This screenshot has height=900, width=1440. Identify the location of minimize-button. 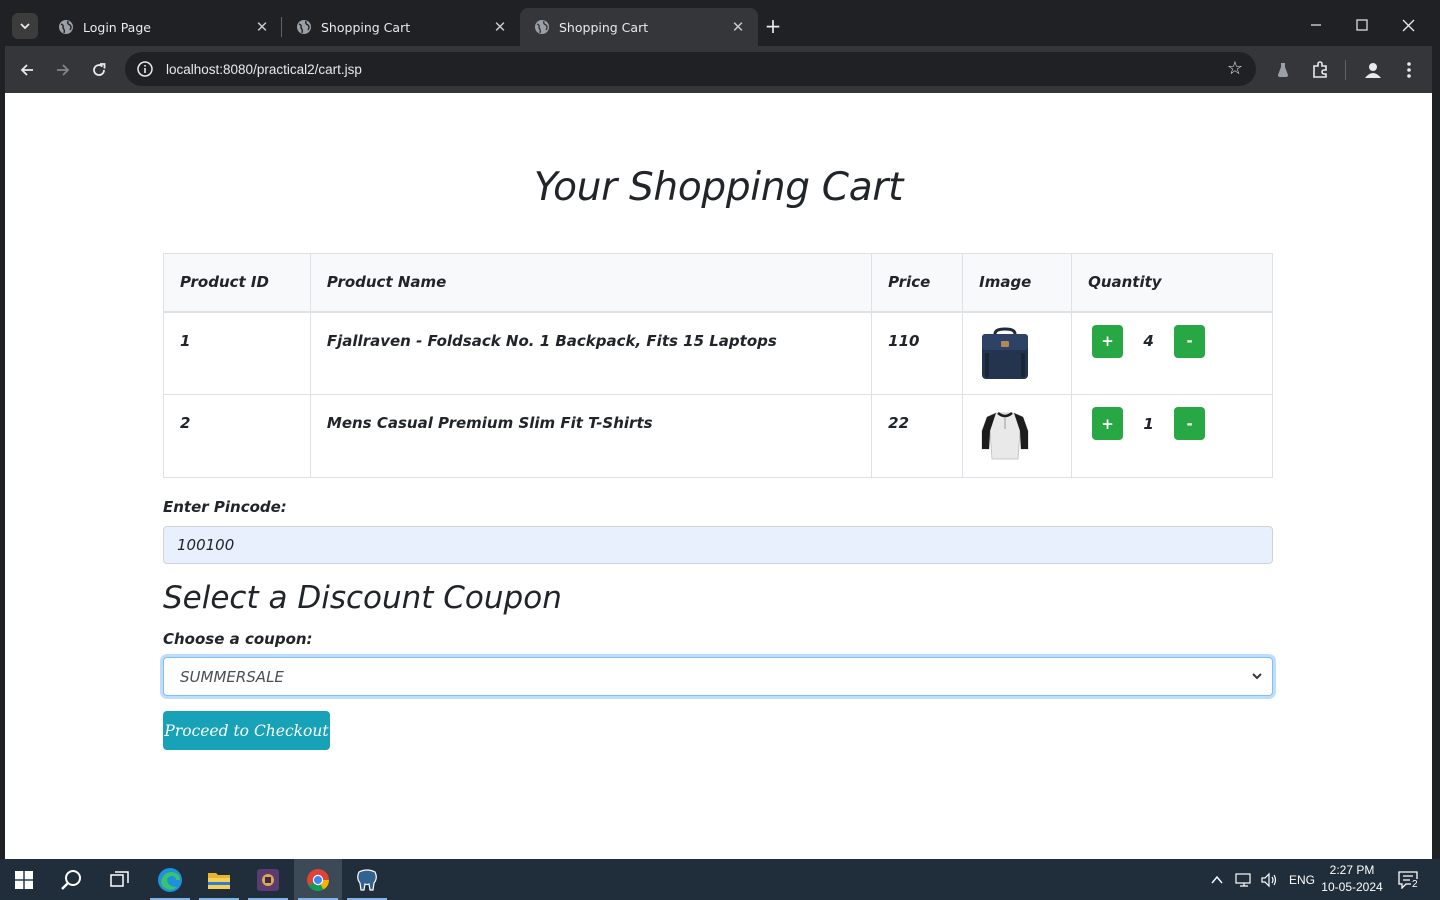
(1316, 25).